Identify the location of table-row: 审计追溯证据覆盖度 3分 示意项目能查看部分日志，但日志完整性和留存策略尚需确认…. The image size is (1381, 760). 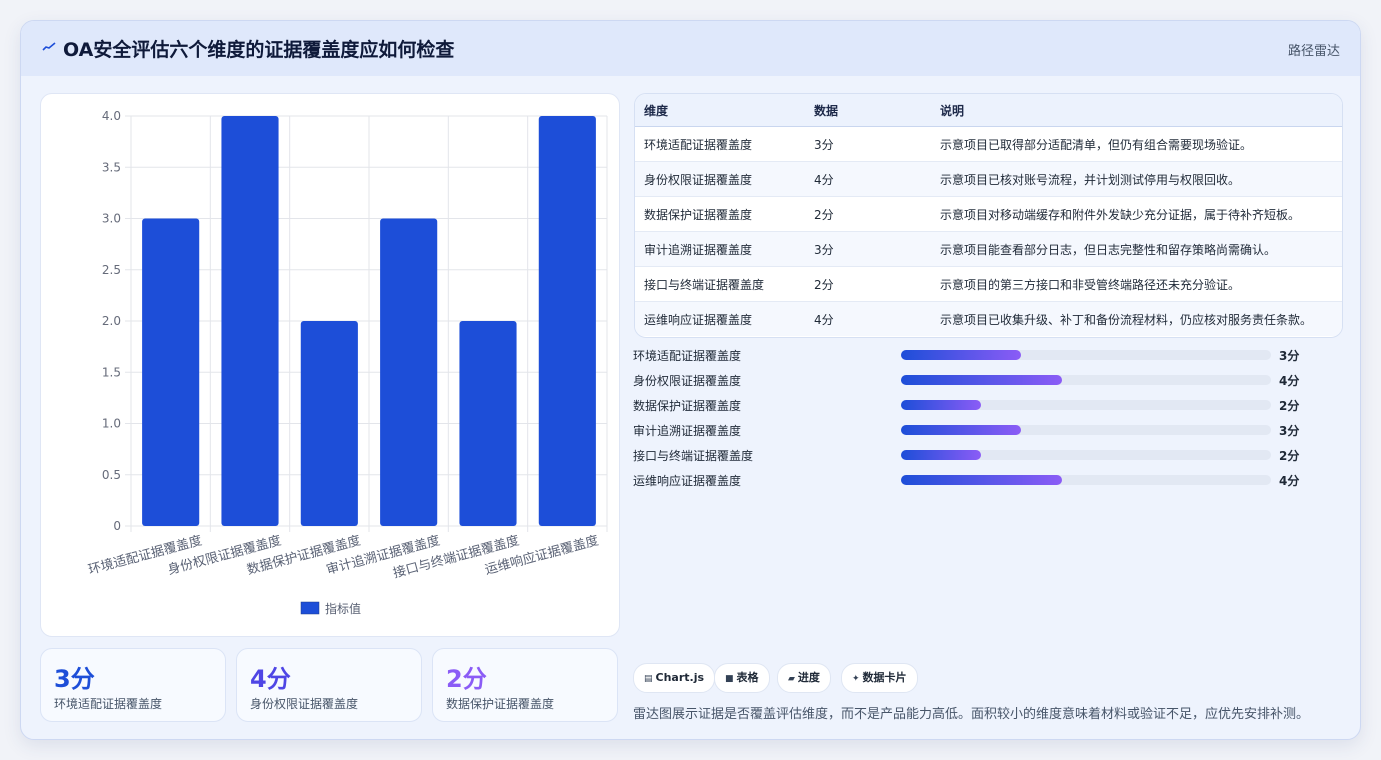
(988, 249).